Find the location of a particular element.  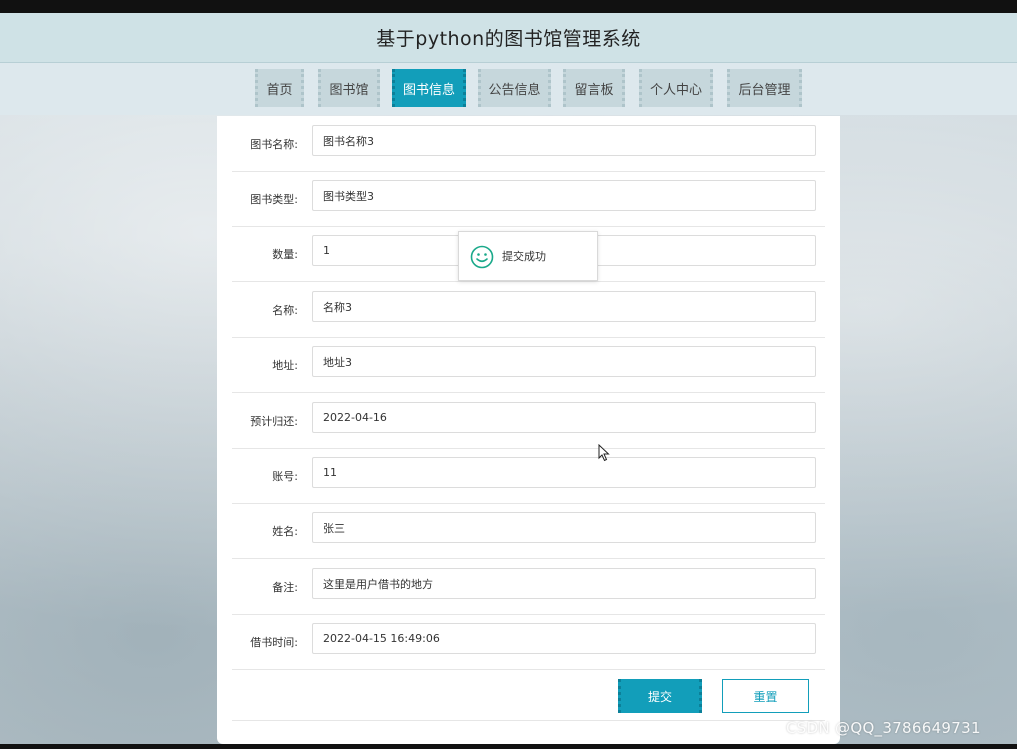

borrow-time-input is located at coordinates (564, 638).